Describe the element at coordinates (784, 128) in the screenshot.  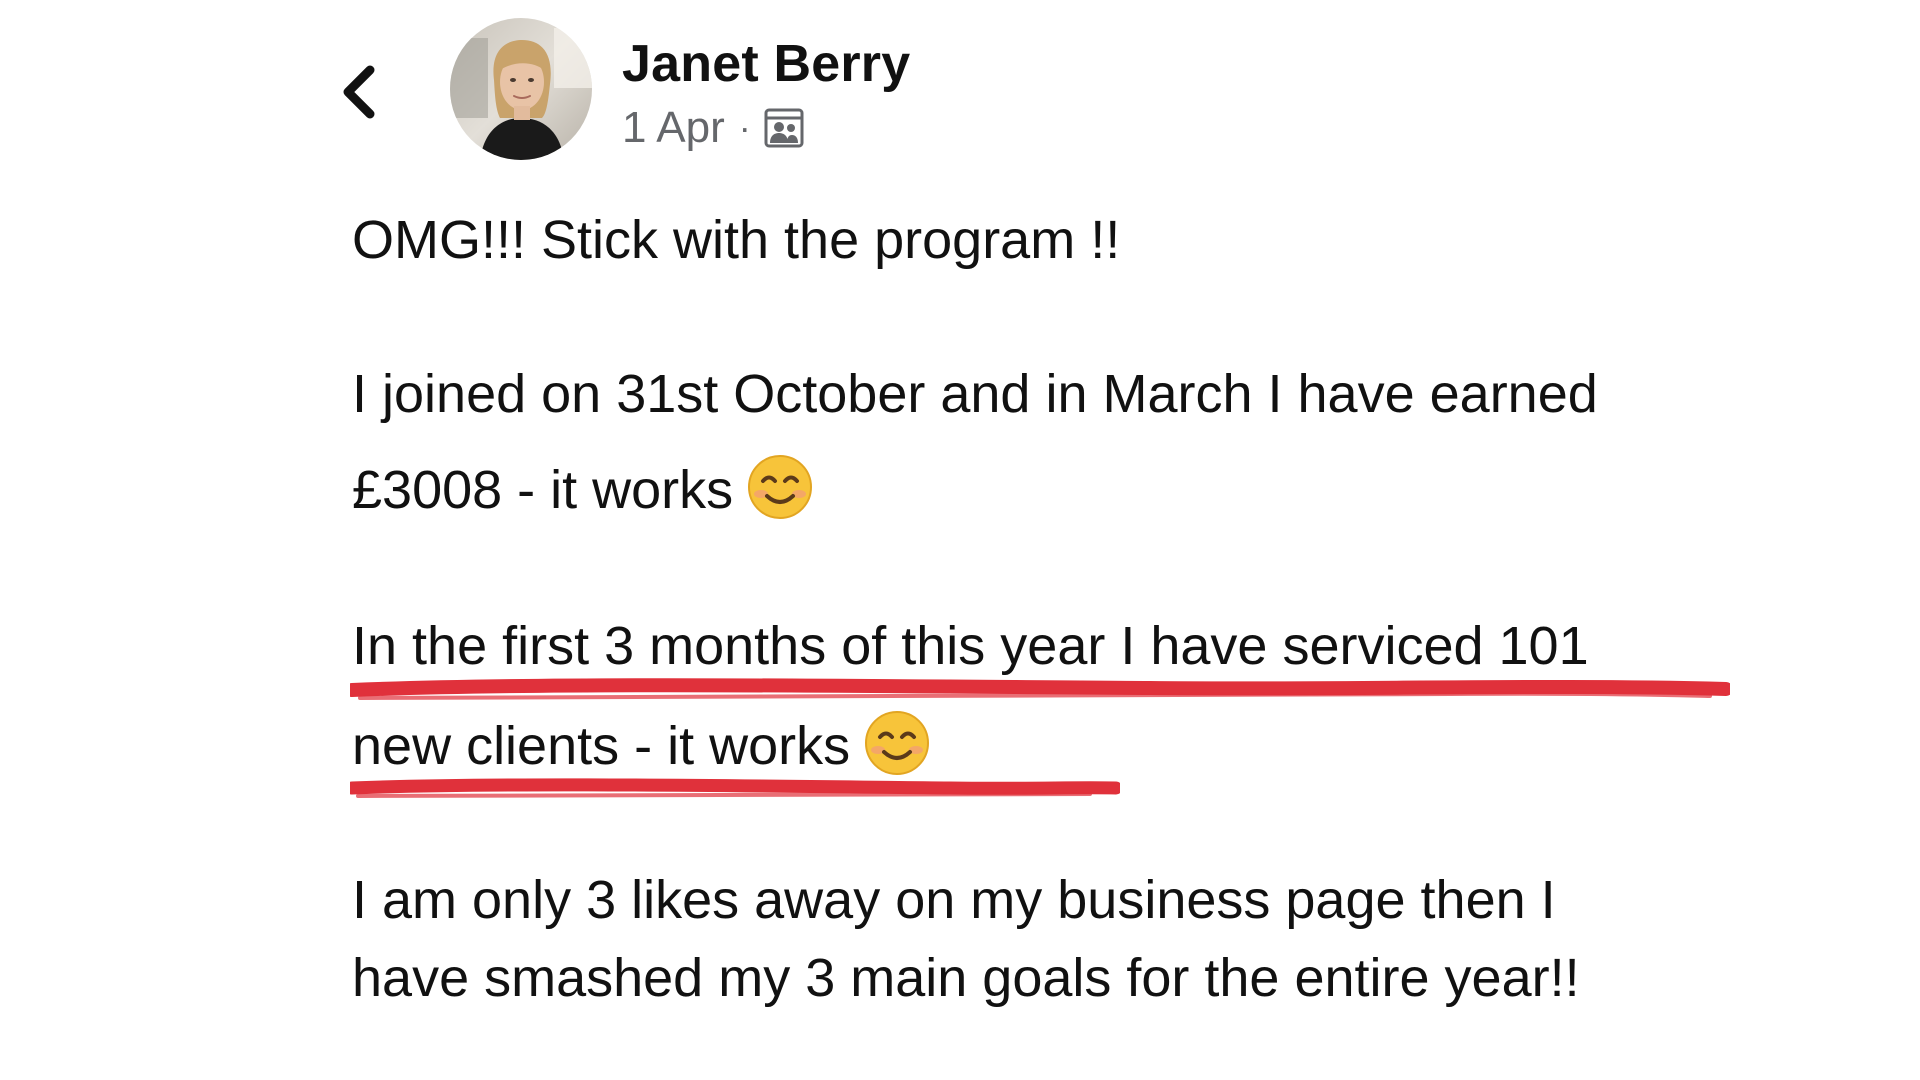
I see `group-audience-icon` at that location.